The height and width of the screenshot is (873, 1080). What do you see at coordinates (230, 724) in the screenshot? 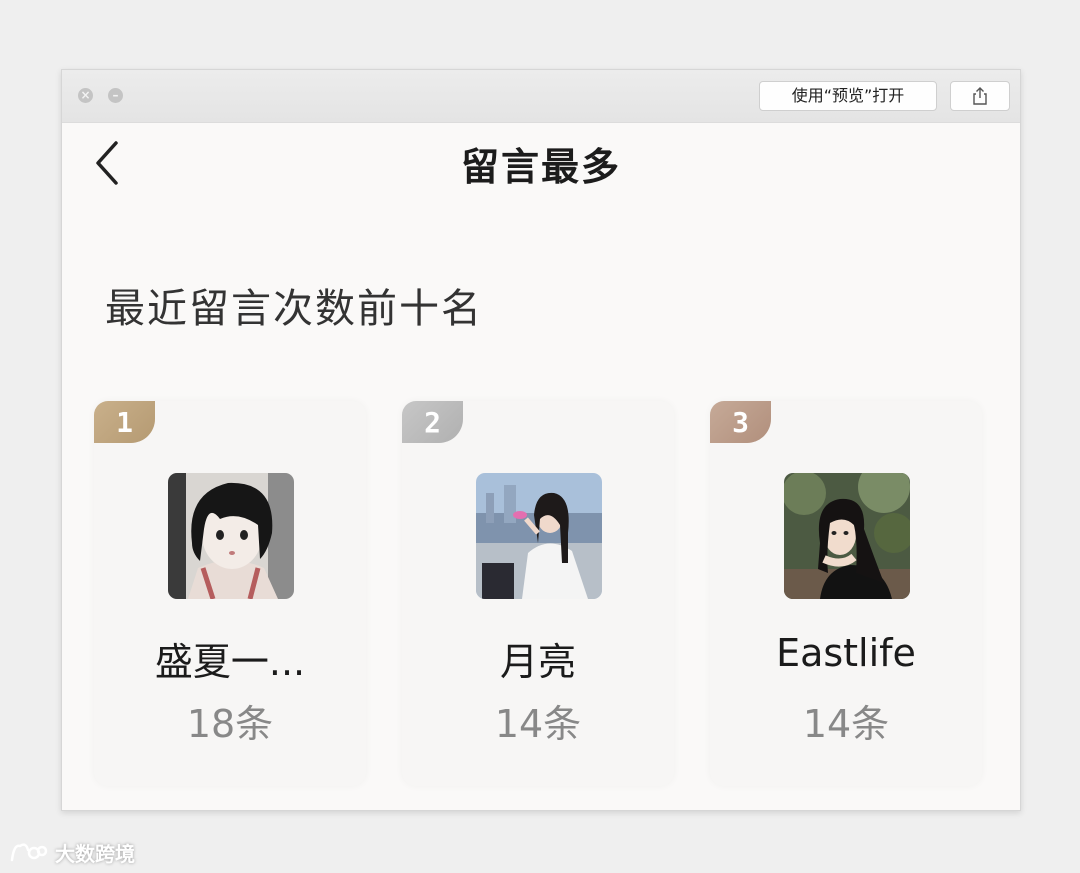
I see `message-count: 18条` at bounding box center [230, 724].